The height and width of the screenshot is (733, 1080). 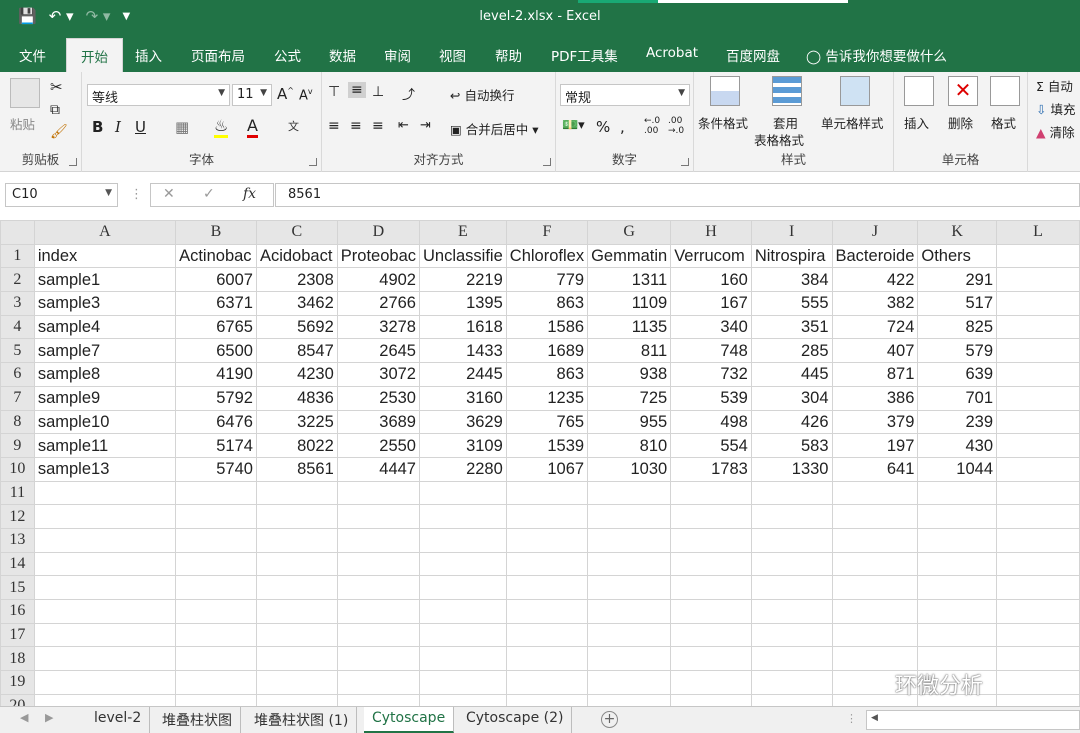 I want to click on cell: Nitrospira, so click(x=791, y=256).